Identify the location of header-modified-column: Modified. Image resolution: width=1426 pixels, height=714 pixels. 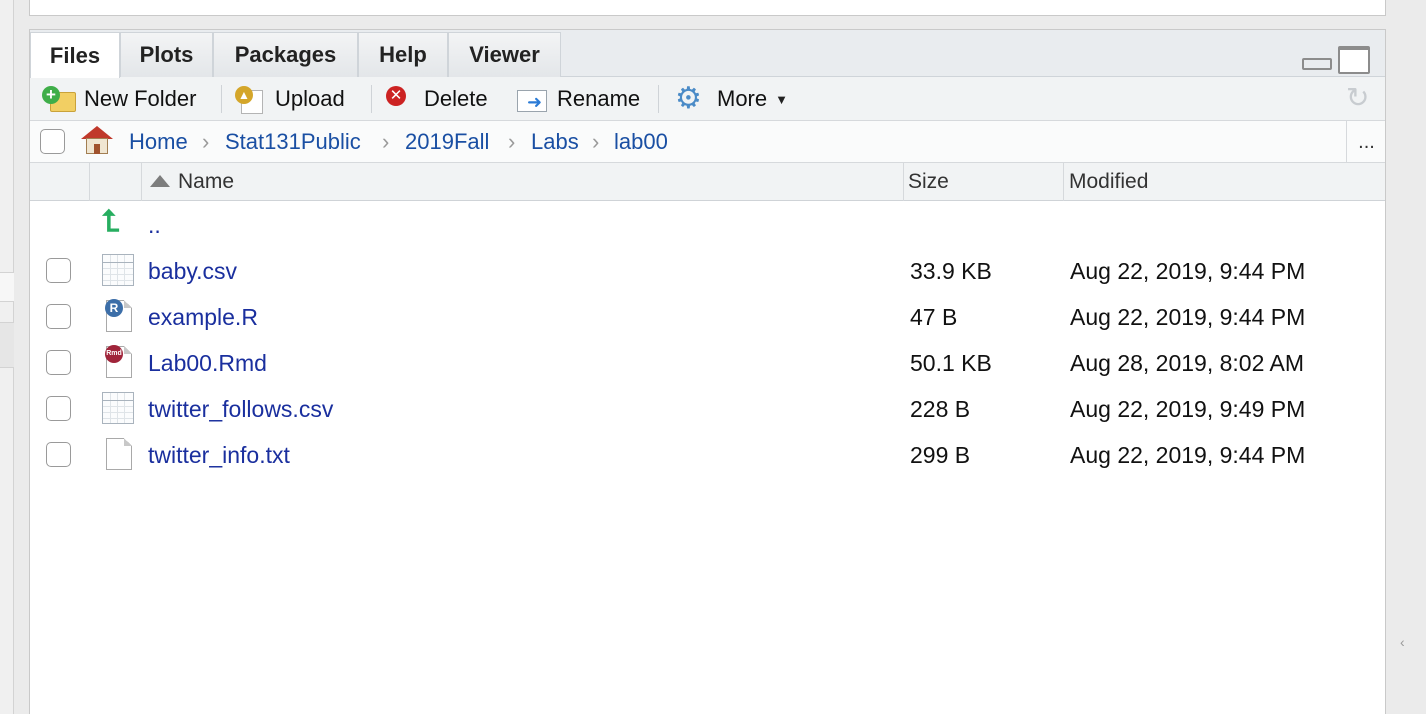
(1225, 182).